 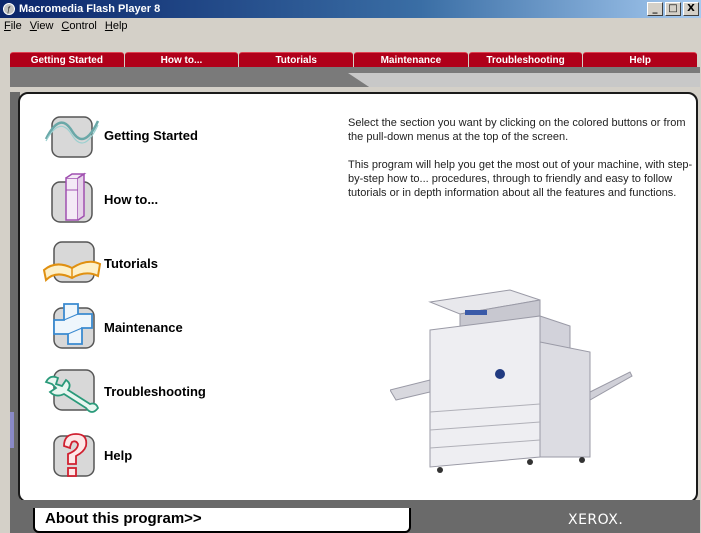 I want to click on tab-maintenance: Maintenance, so click(x=411, y=59).